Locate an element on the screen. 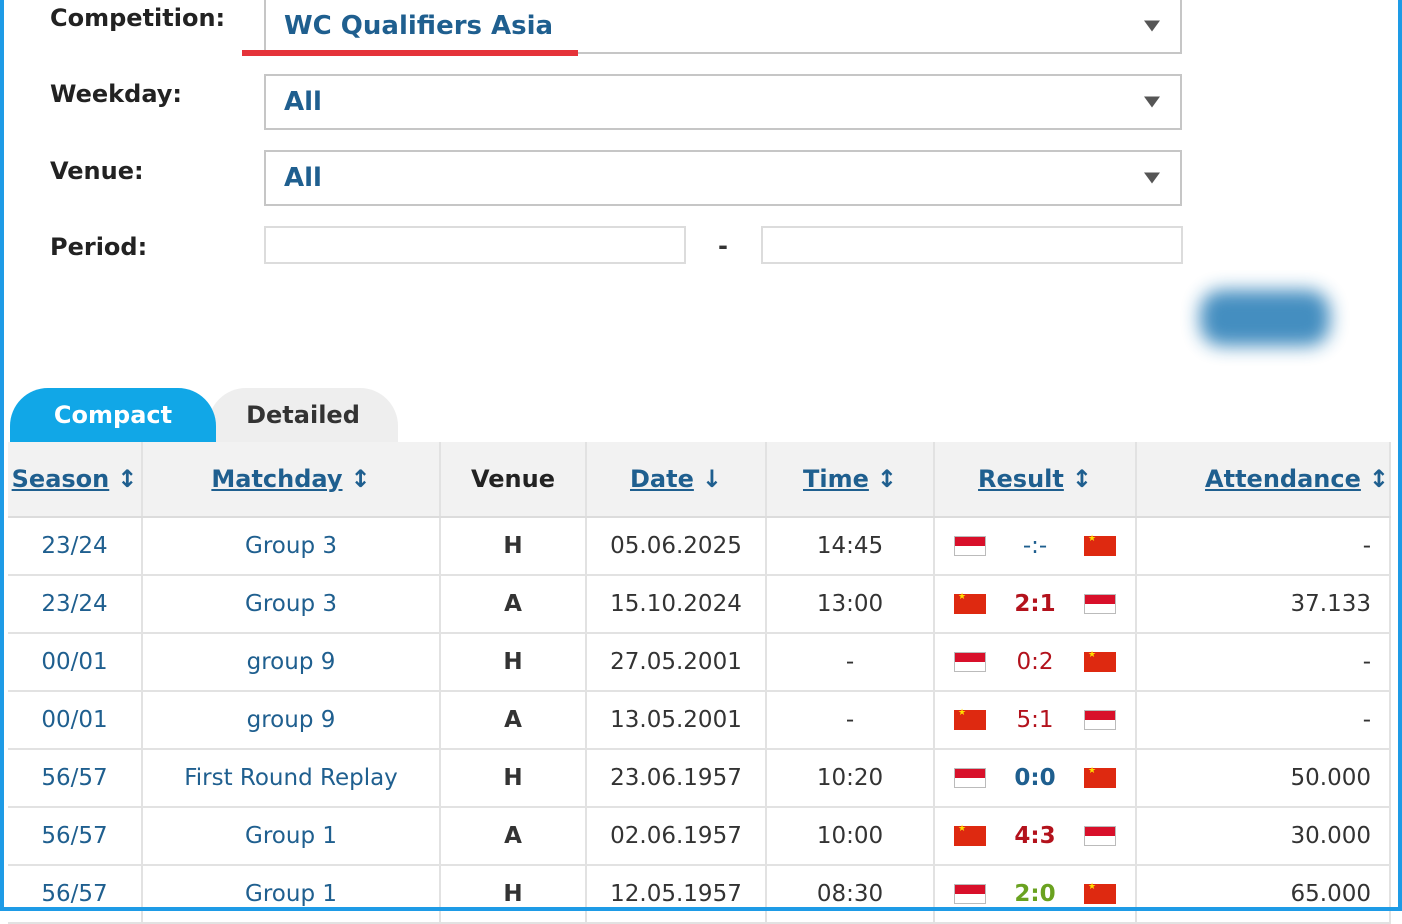 The height and width of the screenshot is (924, 1402). weekday-value: All is located at coordinates (303, 102).